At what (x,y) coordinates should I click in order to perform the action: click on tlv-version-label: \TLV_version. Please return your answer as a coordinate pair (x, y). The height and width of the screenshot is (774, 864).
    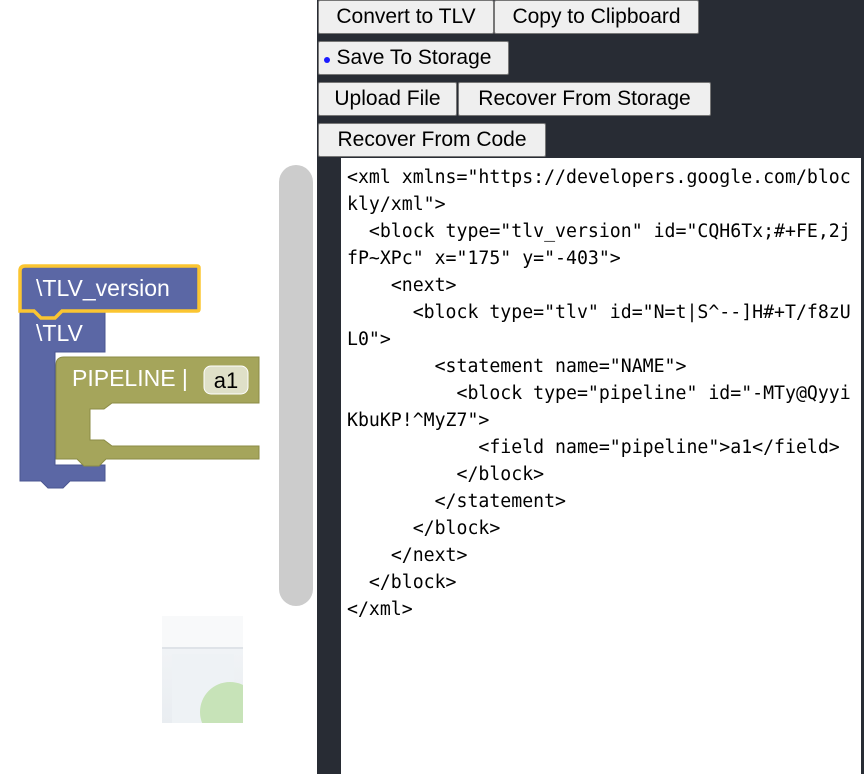
    Looking at the image, I should click on (103, 288).